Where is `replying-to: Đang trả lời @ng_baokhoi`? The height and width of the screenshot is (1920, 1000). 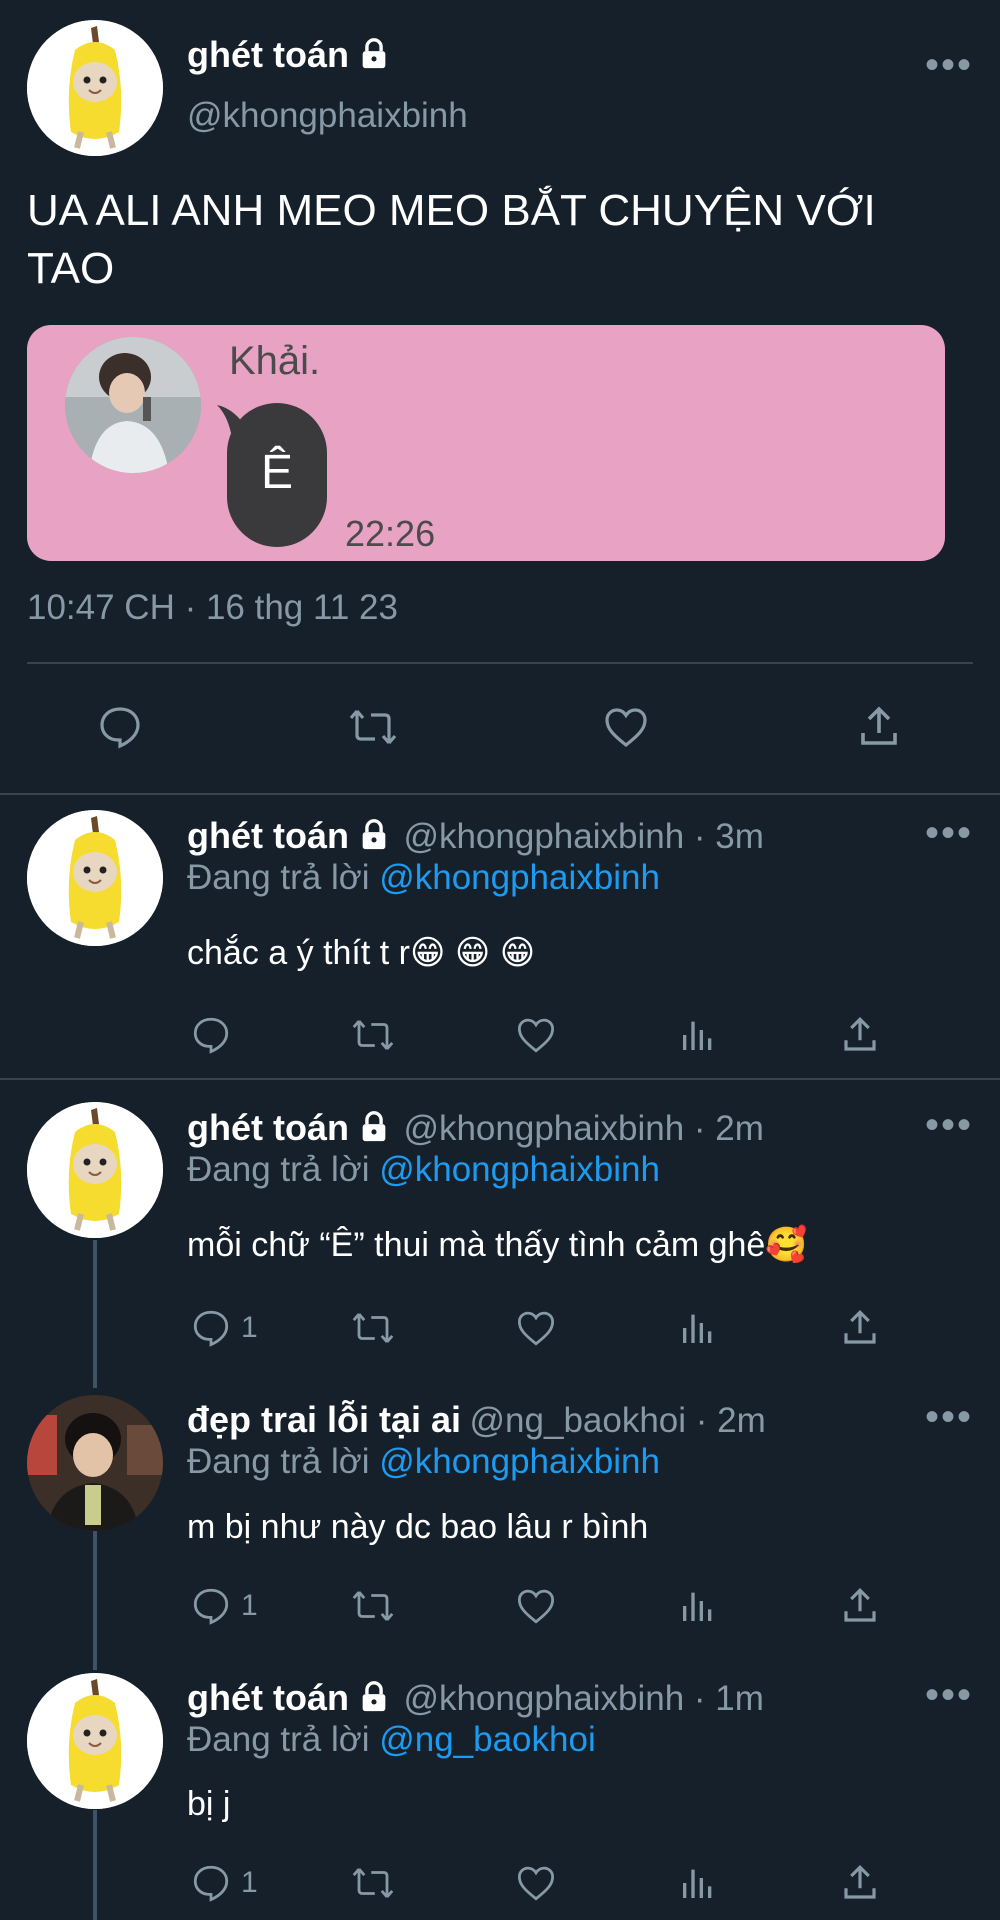
replying-to: Đang trả lời @ng_baokhoi is located at coordinates (391, 1739).